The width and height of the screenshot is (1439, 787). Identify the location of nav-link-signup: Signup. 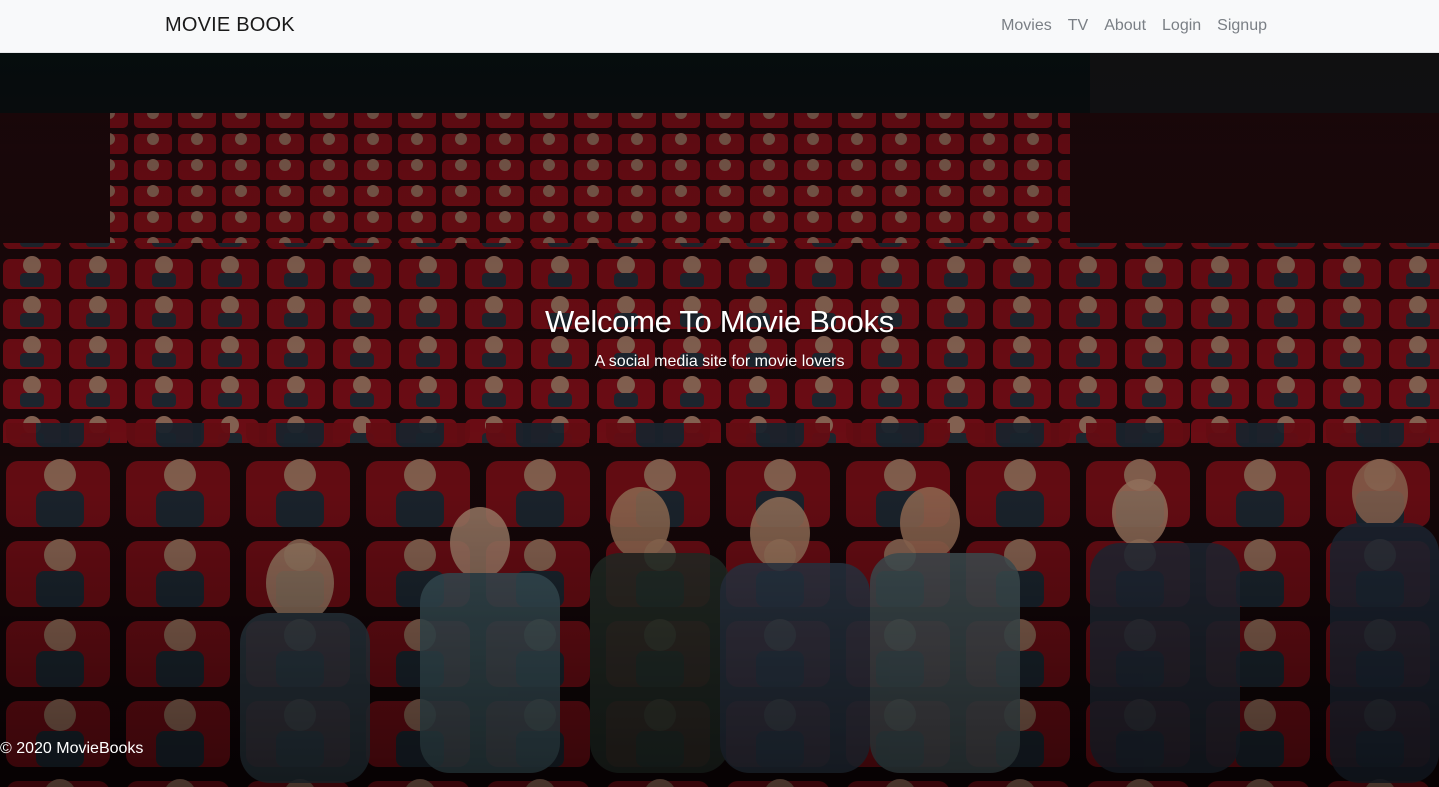
(1238, 26).